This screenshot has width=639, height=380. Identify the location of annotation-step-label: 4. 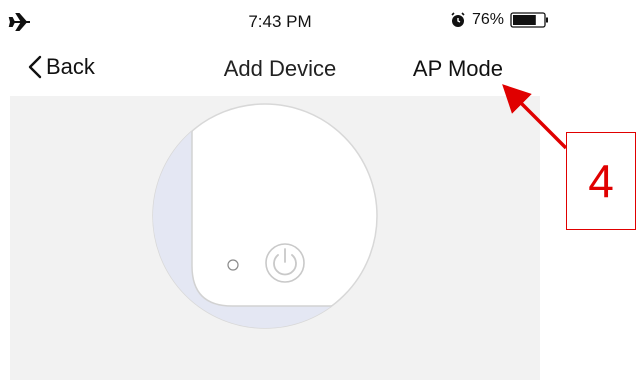
(601, 181).